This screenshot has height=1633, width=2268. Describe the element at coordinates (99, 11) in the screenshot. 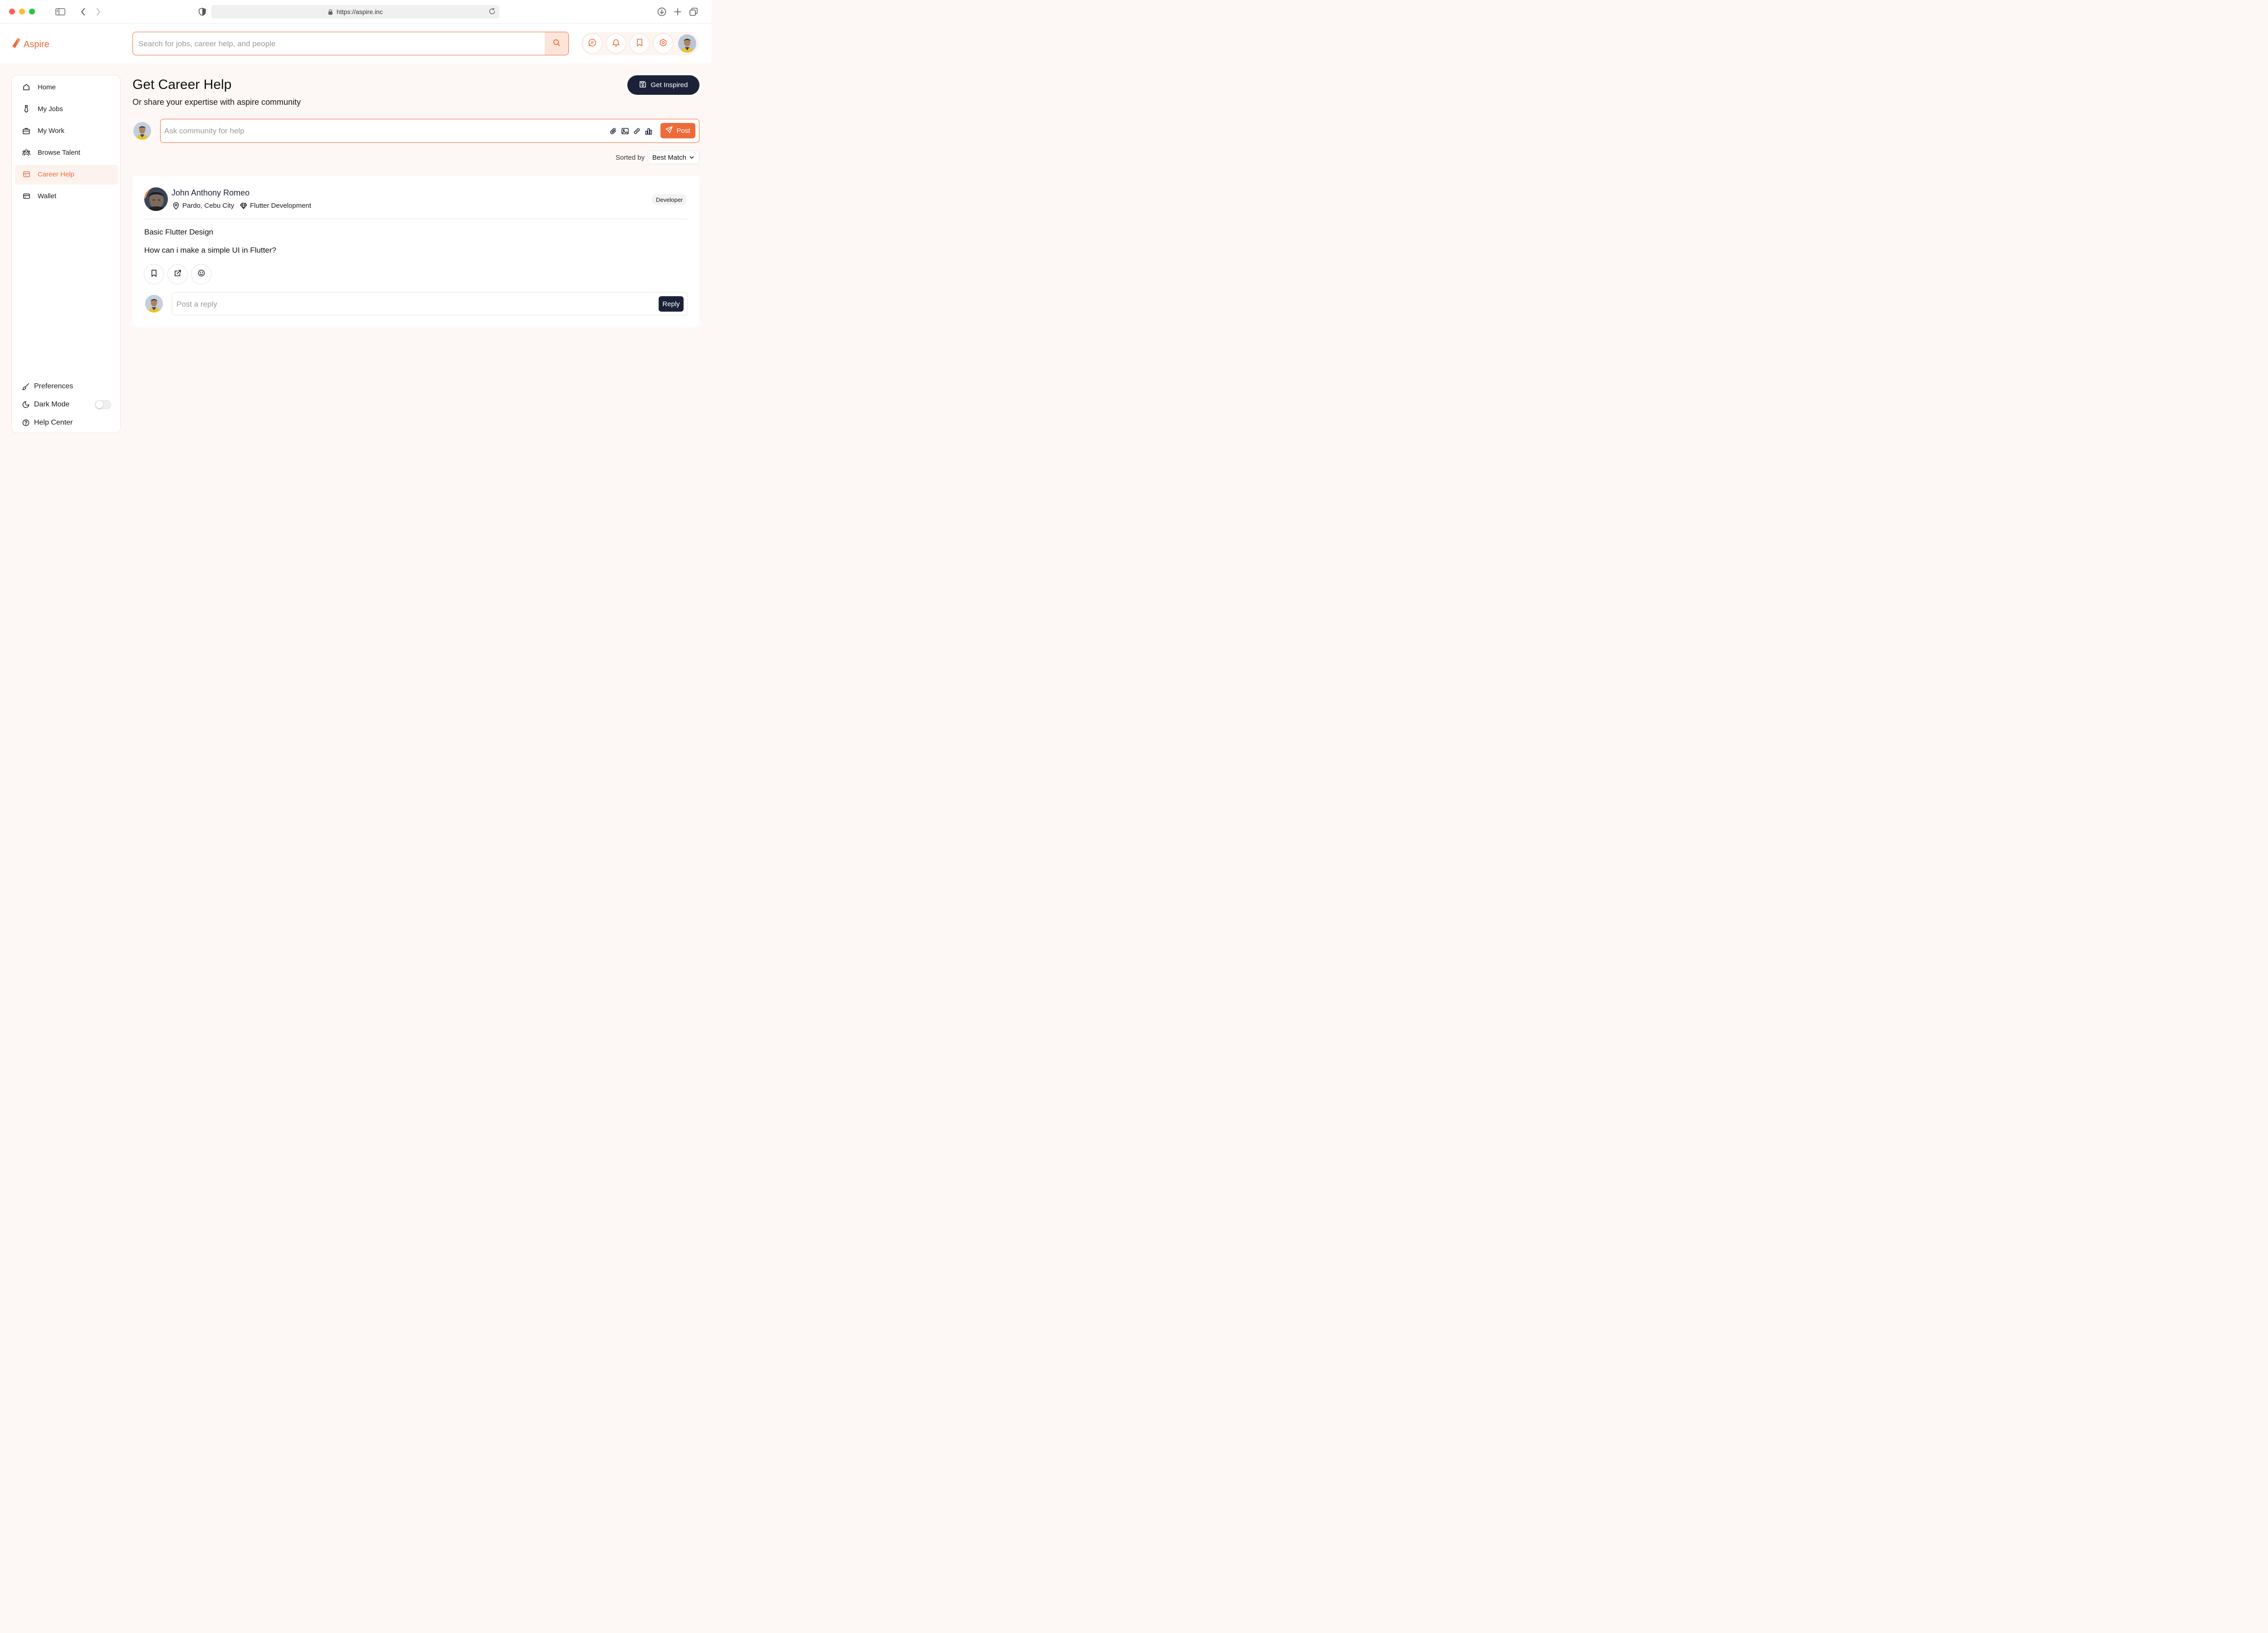

I see `forward-icon` at that location.